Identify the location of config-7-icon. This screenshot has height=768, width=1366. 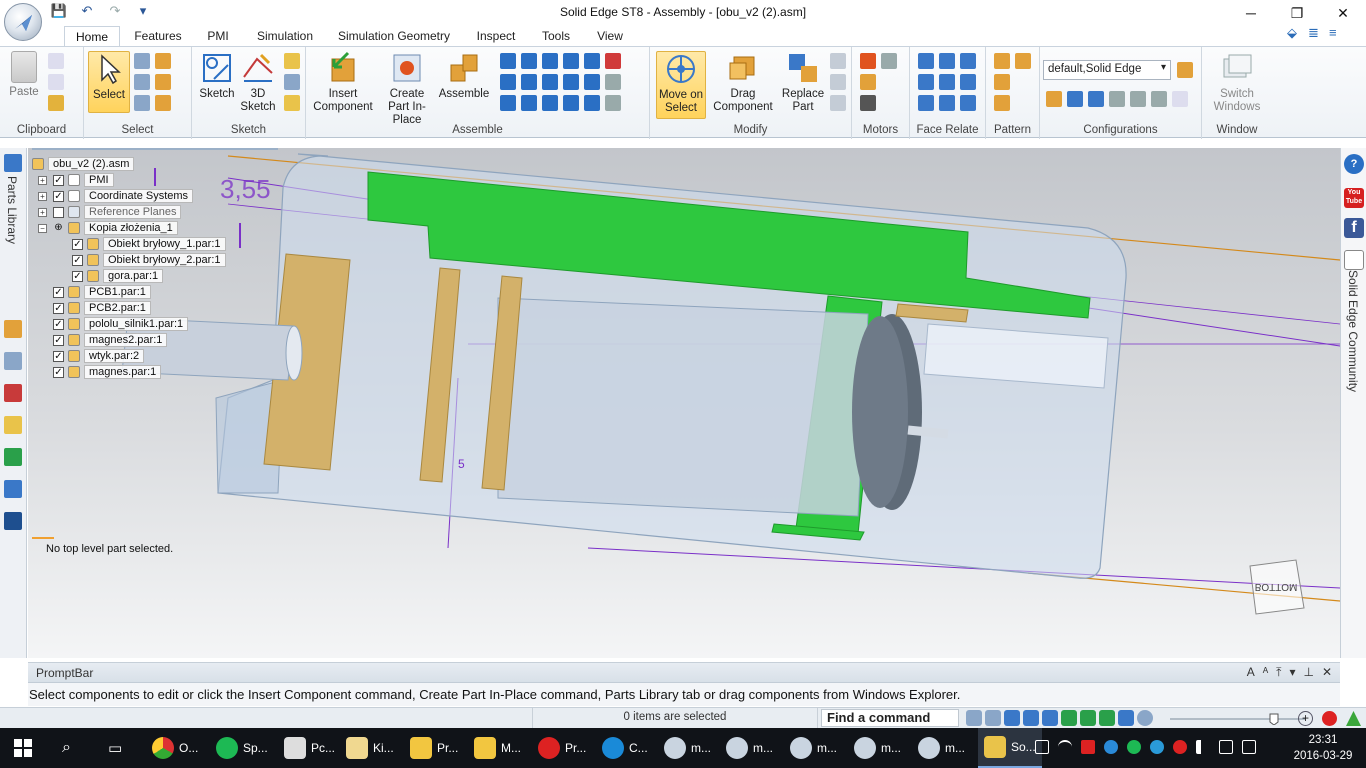
(1180, 99).